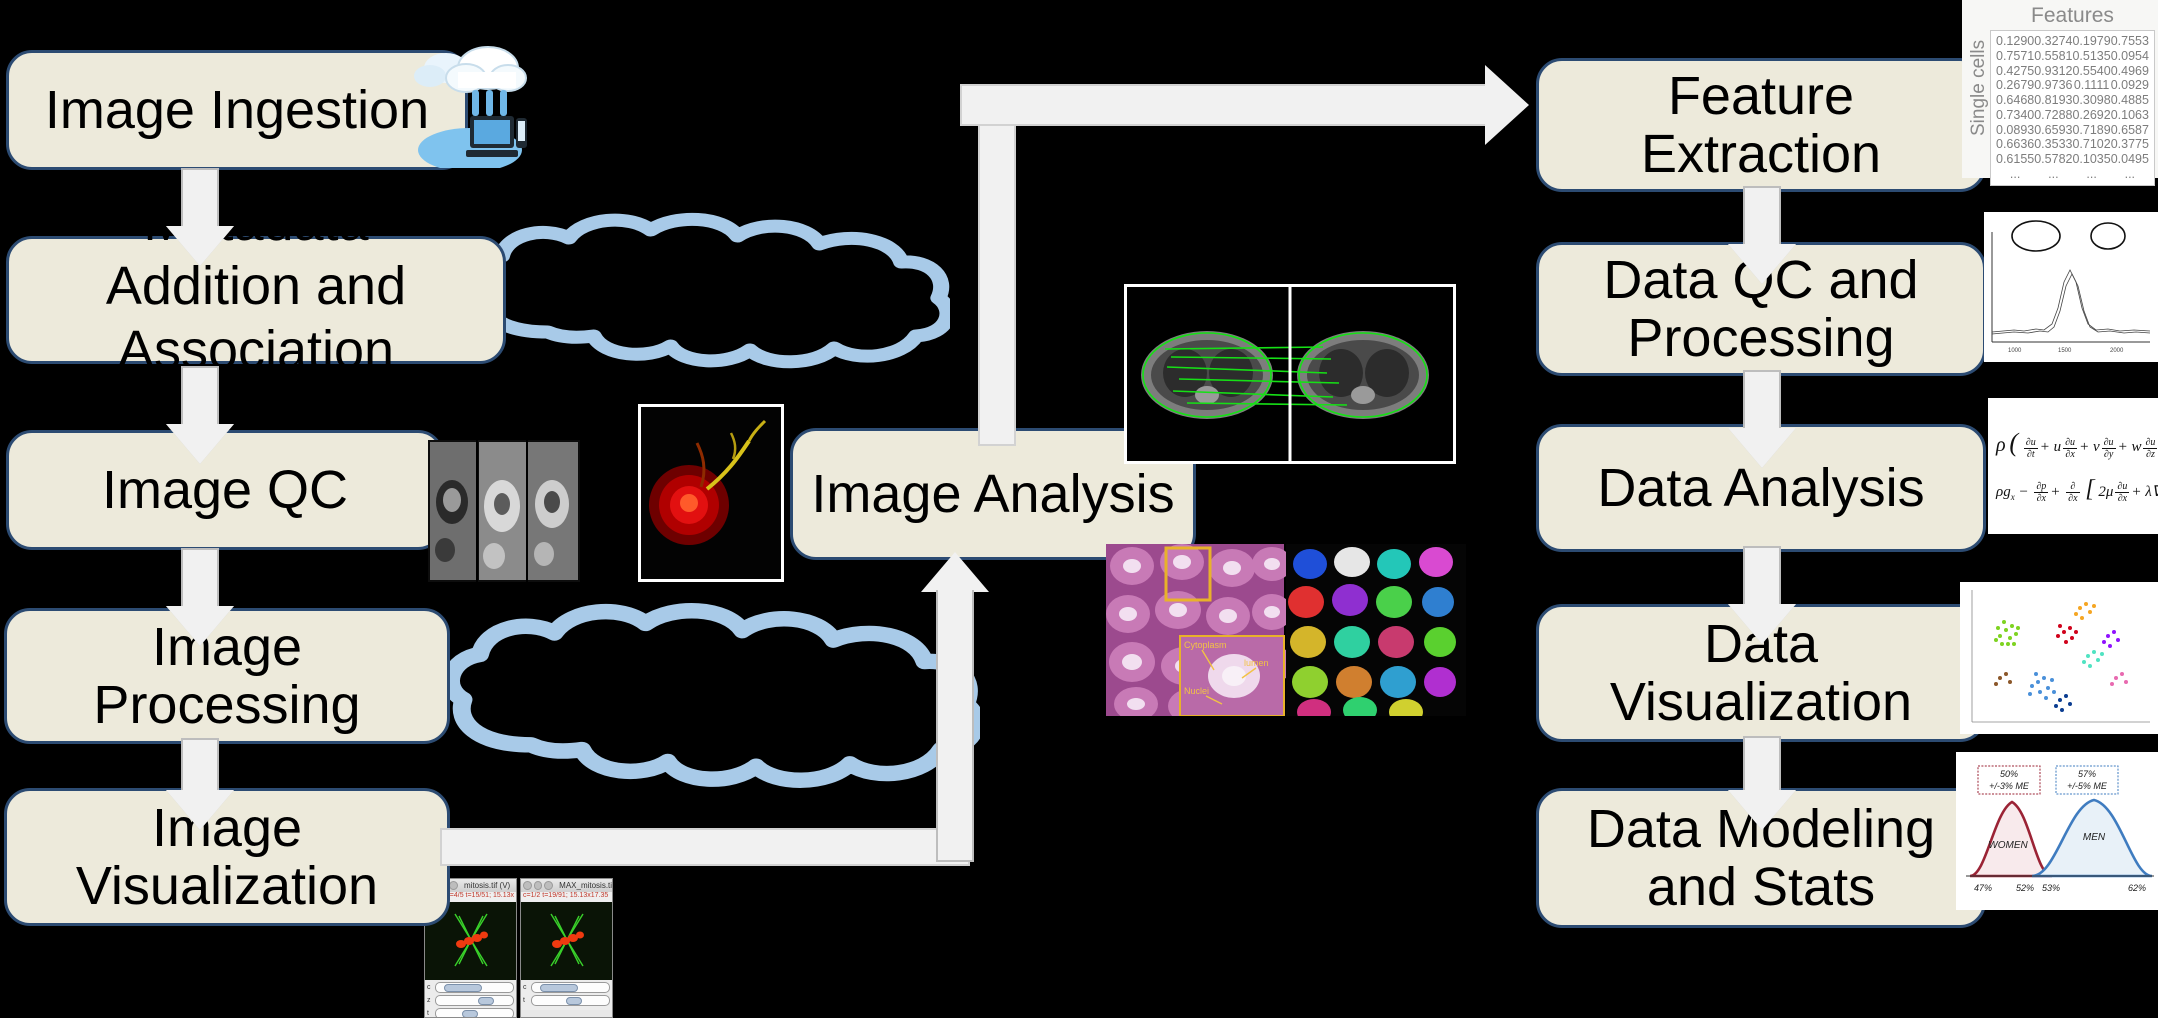 The image size is (2158, 1018). I want to click on stats-women-margin: +/-3% ME, so click(2009, 786).